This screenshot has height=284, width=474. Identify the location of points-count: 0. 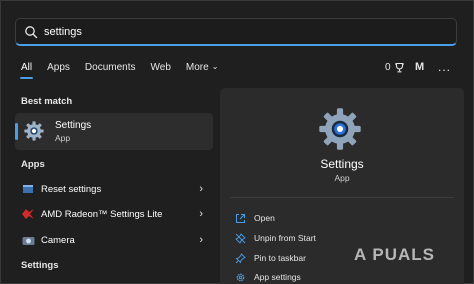
(388, 67).